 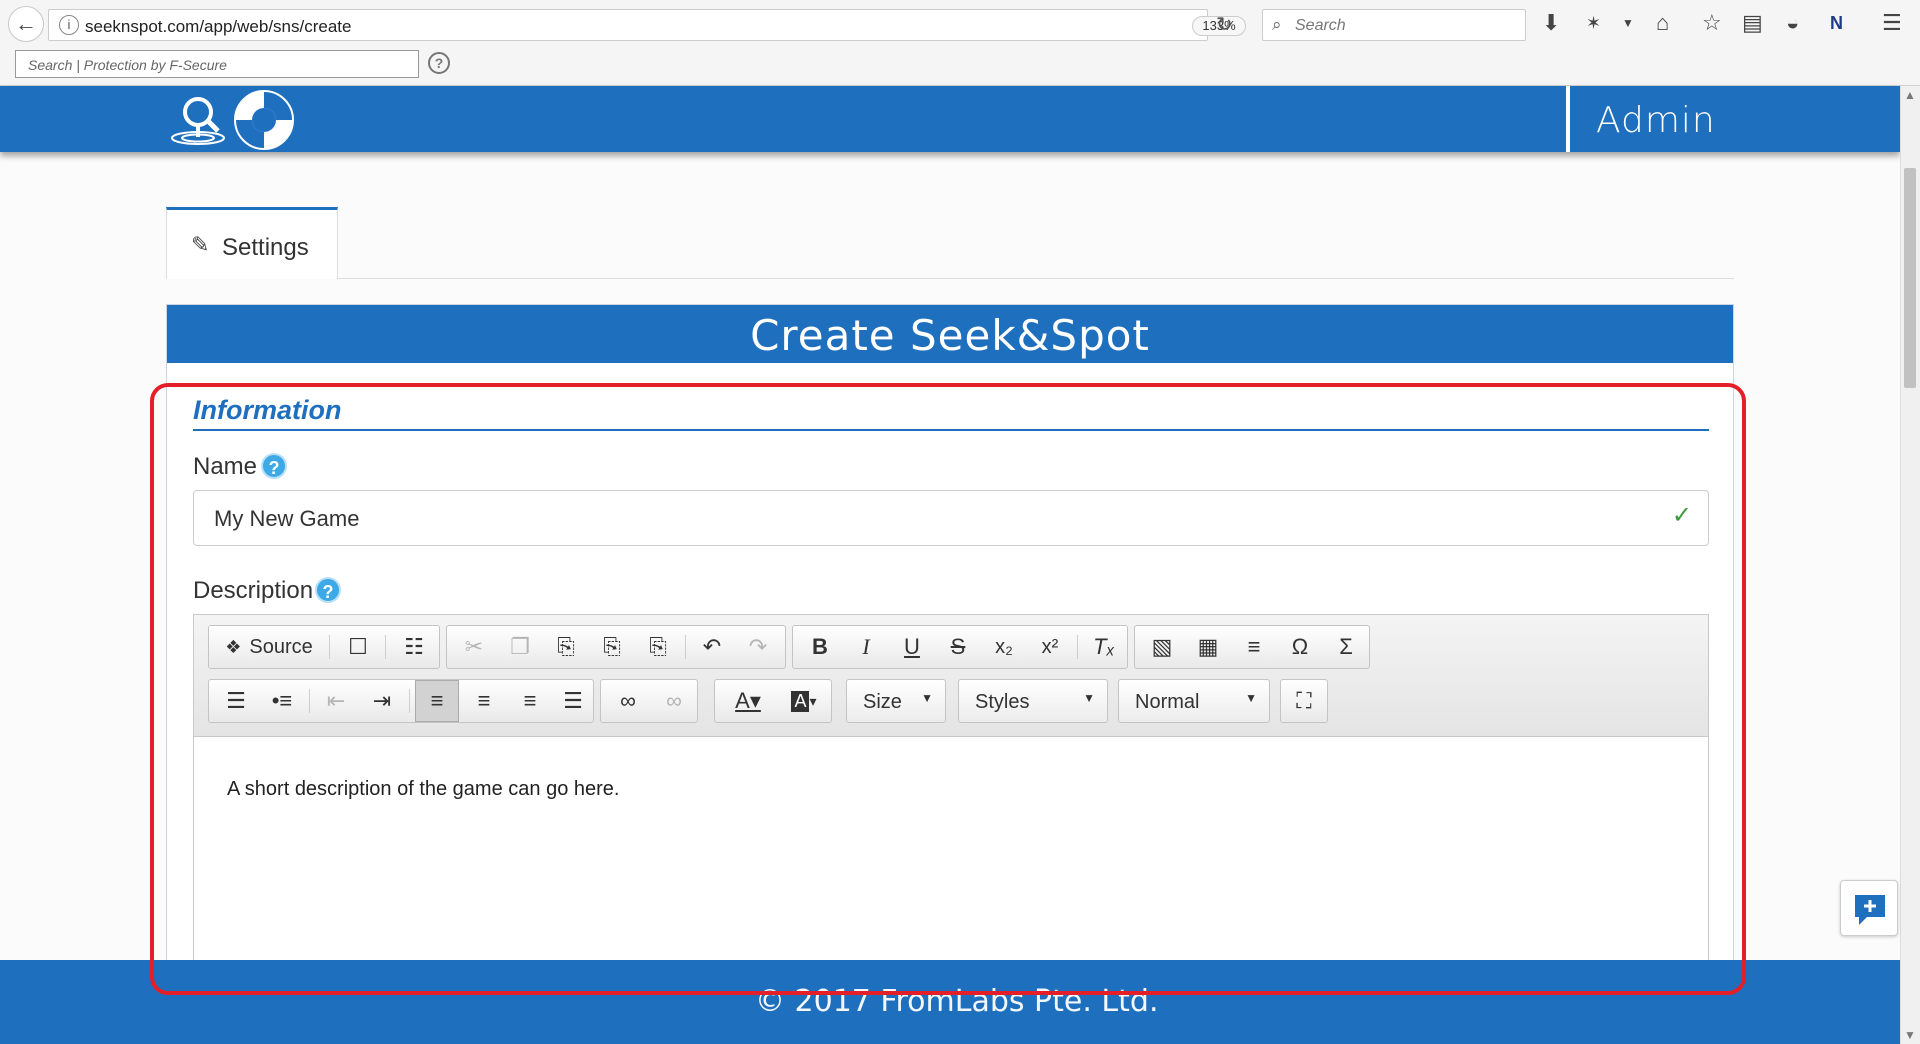 I want to click on strikethrough-icon: S, so click(x=958, y=646).